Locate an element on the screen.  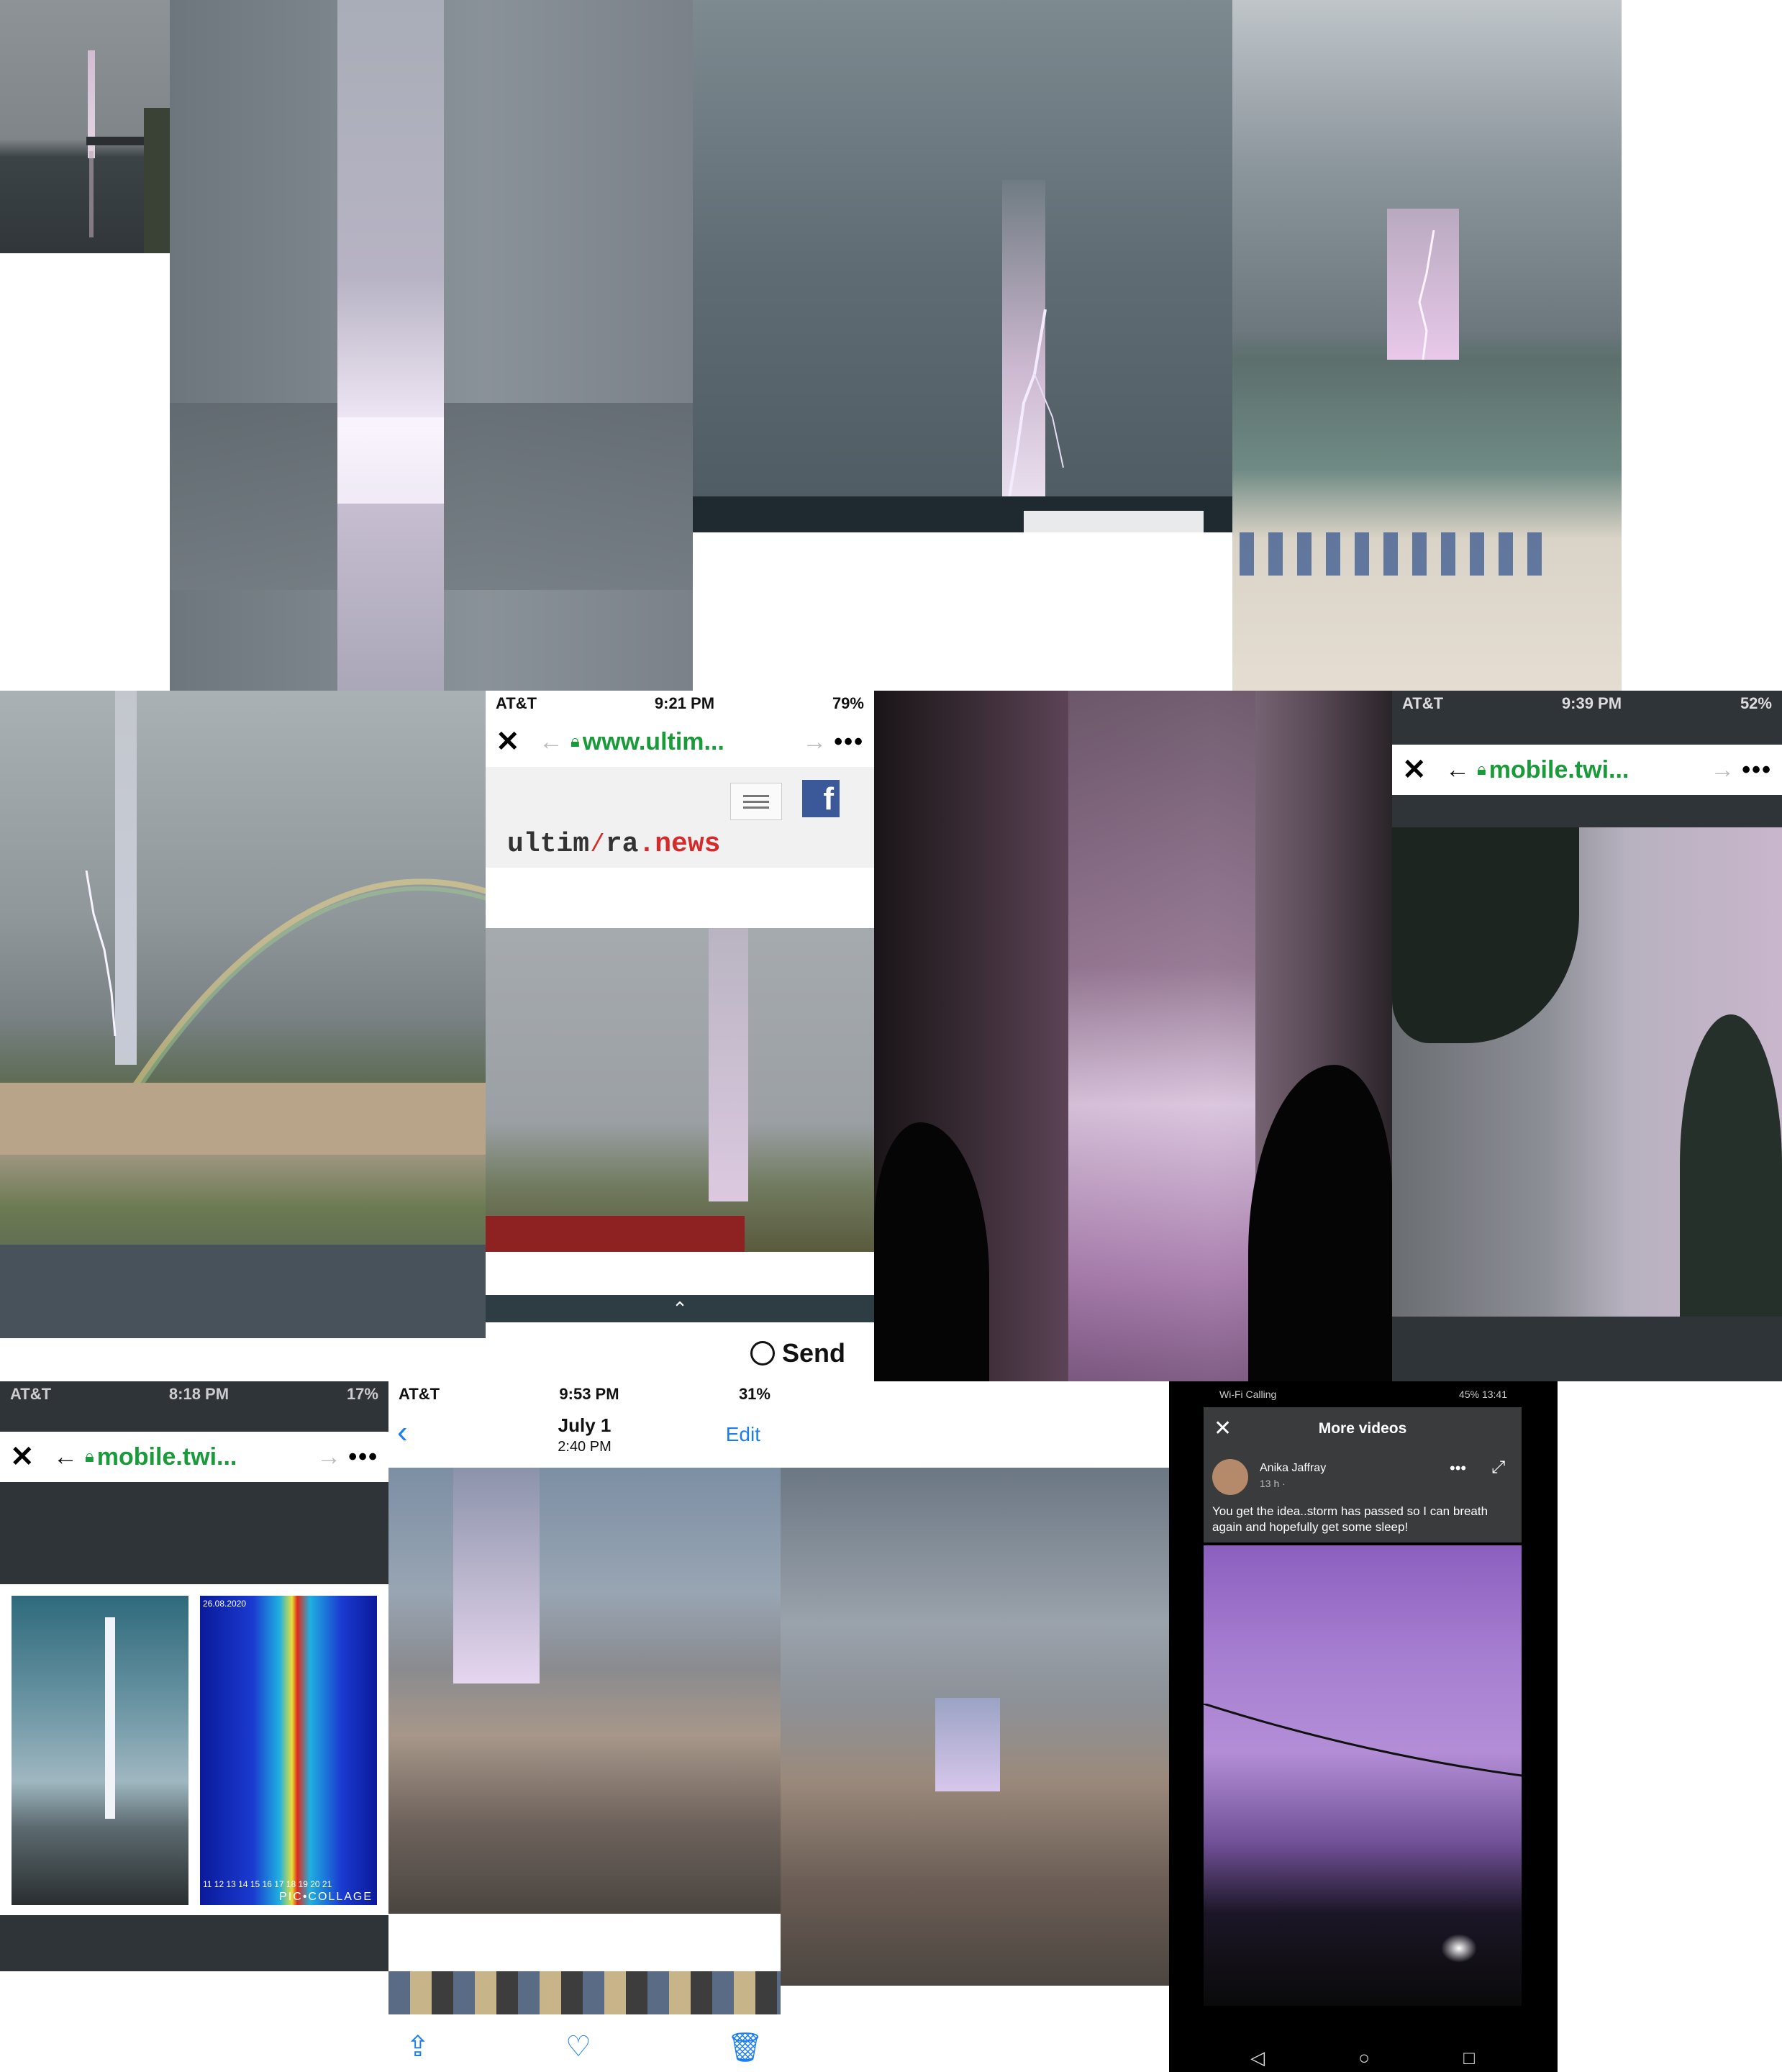
heart-icon: ♡ is located at coordinates (578, 2046).